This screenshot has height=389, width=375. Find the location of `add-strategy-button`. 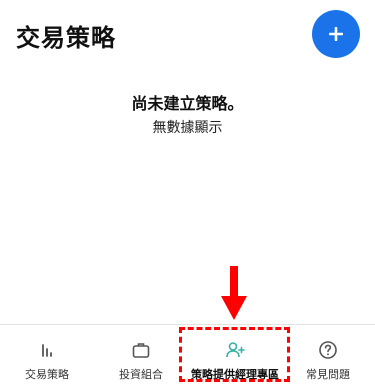

add-strategy-button is located at coordinates (336, 34).